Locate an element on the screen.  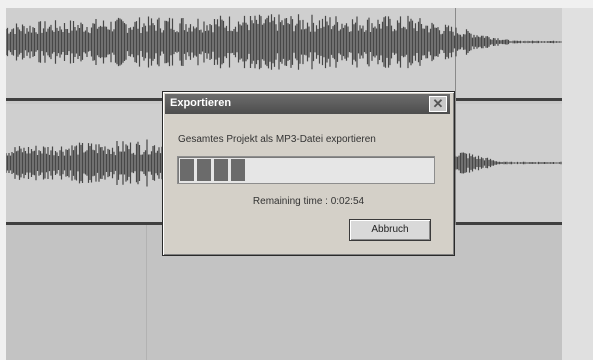
export-progress-bar is located at coordinates (306, 170).